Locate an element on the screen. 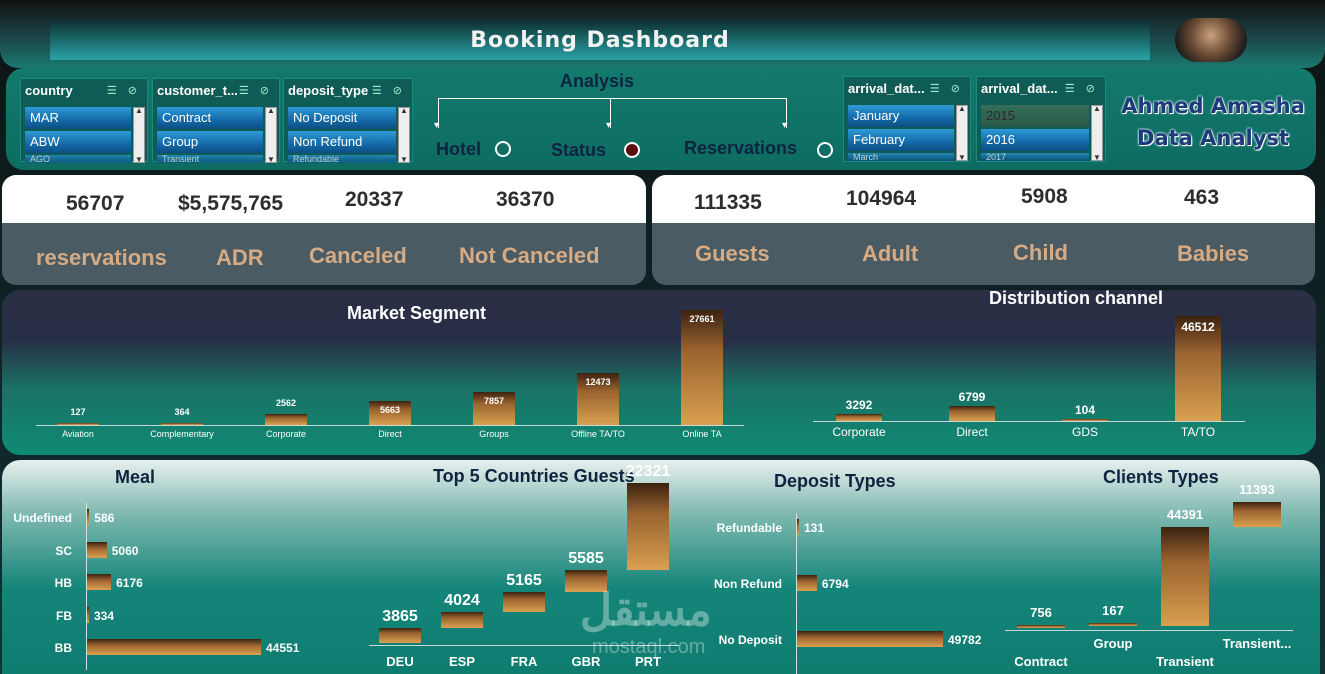 The width and height of the screenshot is (1325, 674). slicer-item: 2016 is located at coordinates (1035, 140).